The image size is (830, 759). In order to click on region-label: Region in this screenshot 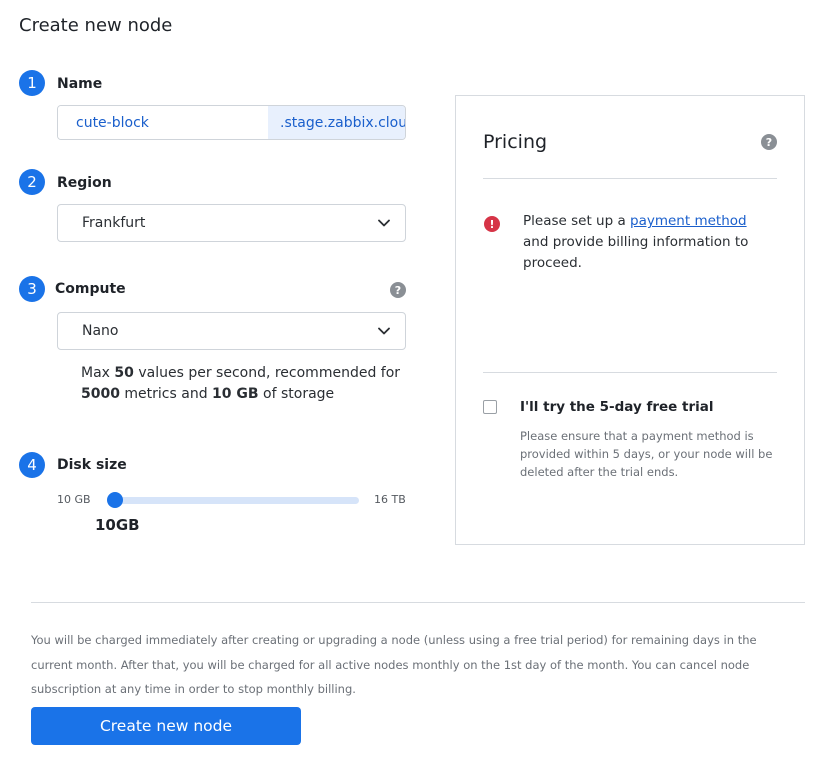, I will do `click(84, 183)`.